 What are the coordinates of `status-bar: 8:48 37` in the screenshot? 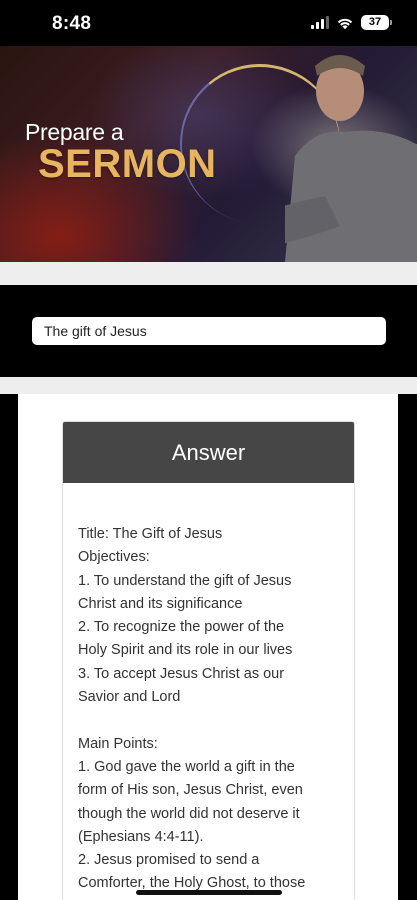 It's located at (208, 23).